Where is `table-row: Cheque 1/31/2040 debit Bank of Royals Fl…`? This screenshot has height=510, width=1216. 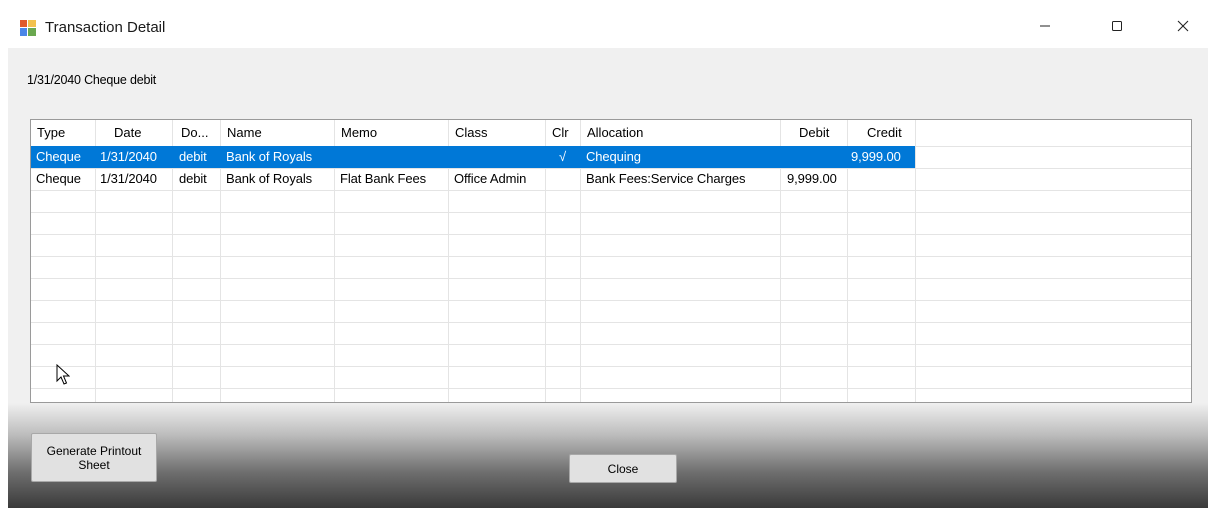
table-row: Cheque 1/31/2040 debit Bank of Royals Fl… is located at coordinates (611, 179).